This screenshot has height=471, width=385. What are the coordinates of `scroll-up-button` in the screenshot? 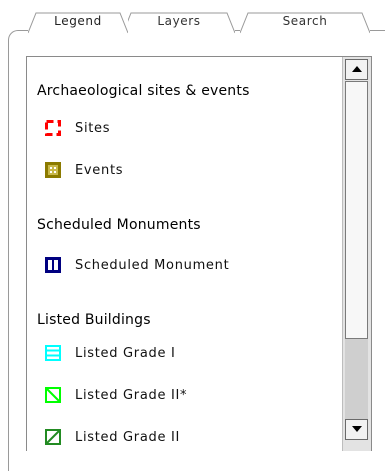 It's located at (356, 69).